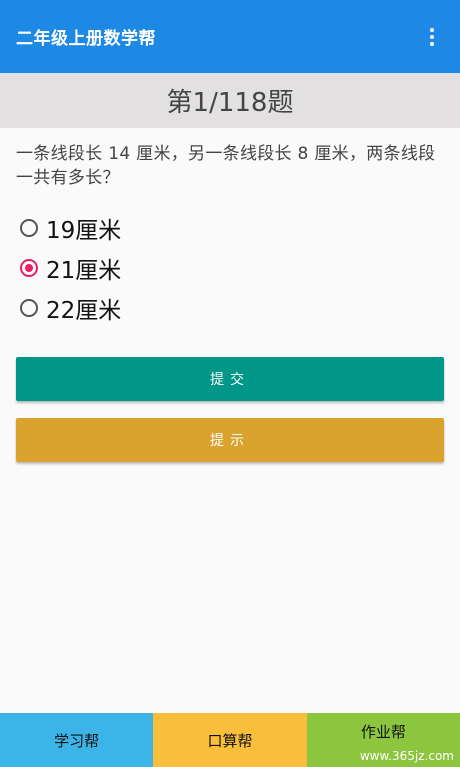  I want to click on answer-option-label: 19厘米, so click(84, 231).